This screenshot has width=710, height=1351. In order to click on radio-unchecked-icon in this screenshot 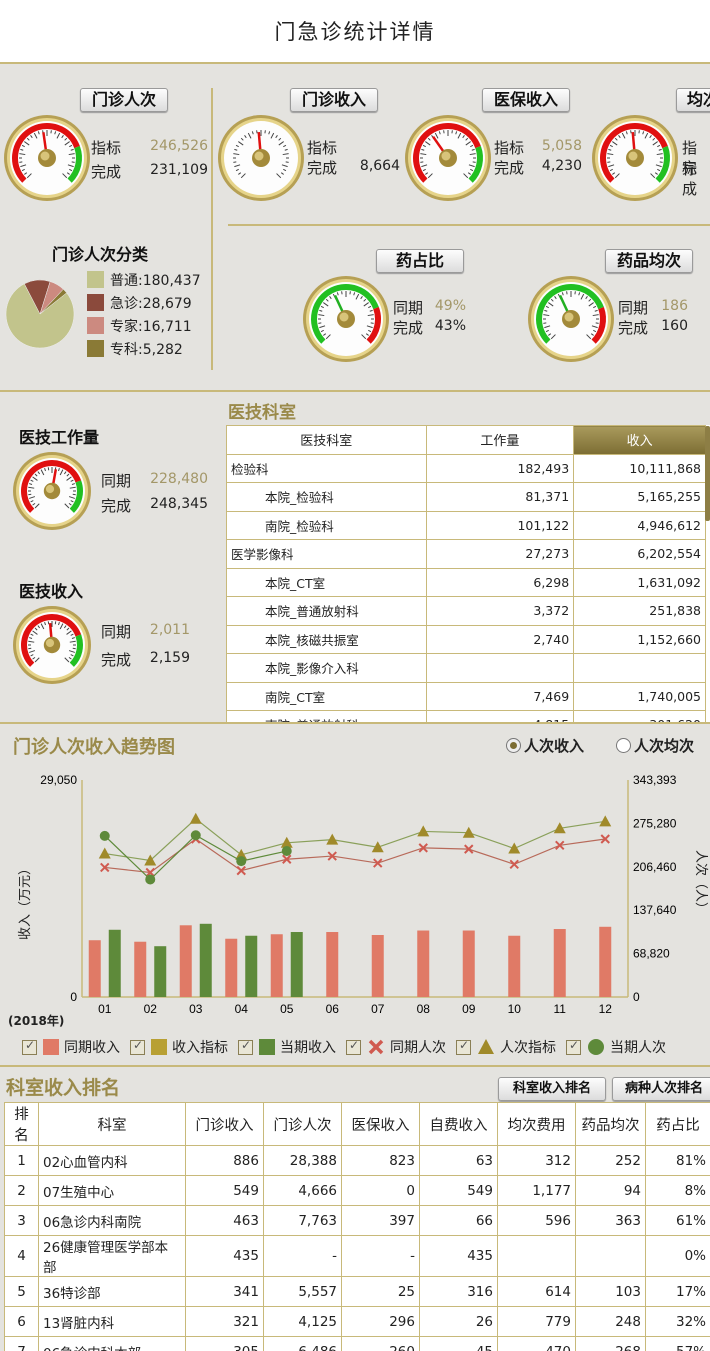, I will do `click(623, 745)`.